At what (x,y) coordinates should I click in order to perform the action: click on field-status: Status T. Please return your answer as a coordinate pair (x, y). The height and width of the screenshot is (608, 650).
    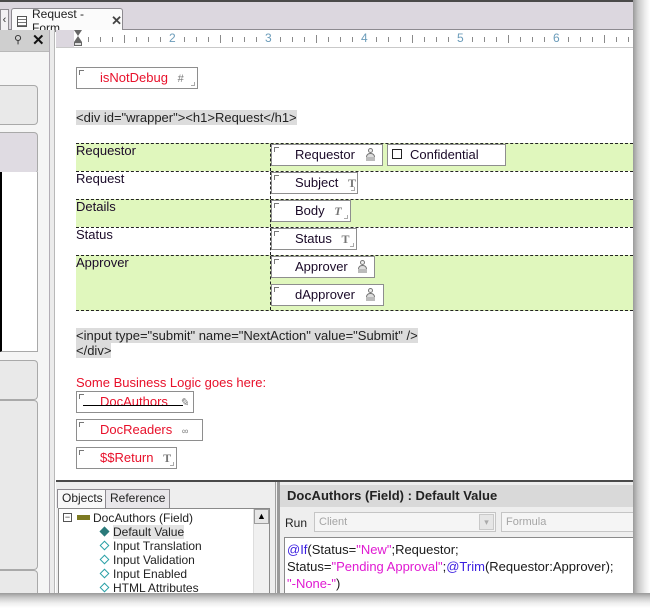
    Looking at the image, I should click on (314, 239).